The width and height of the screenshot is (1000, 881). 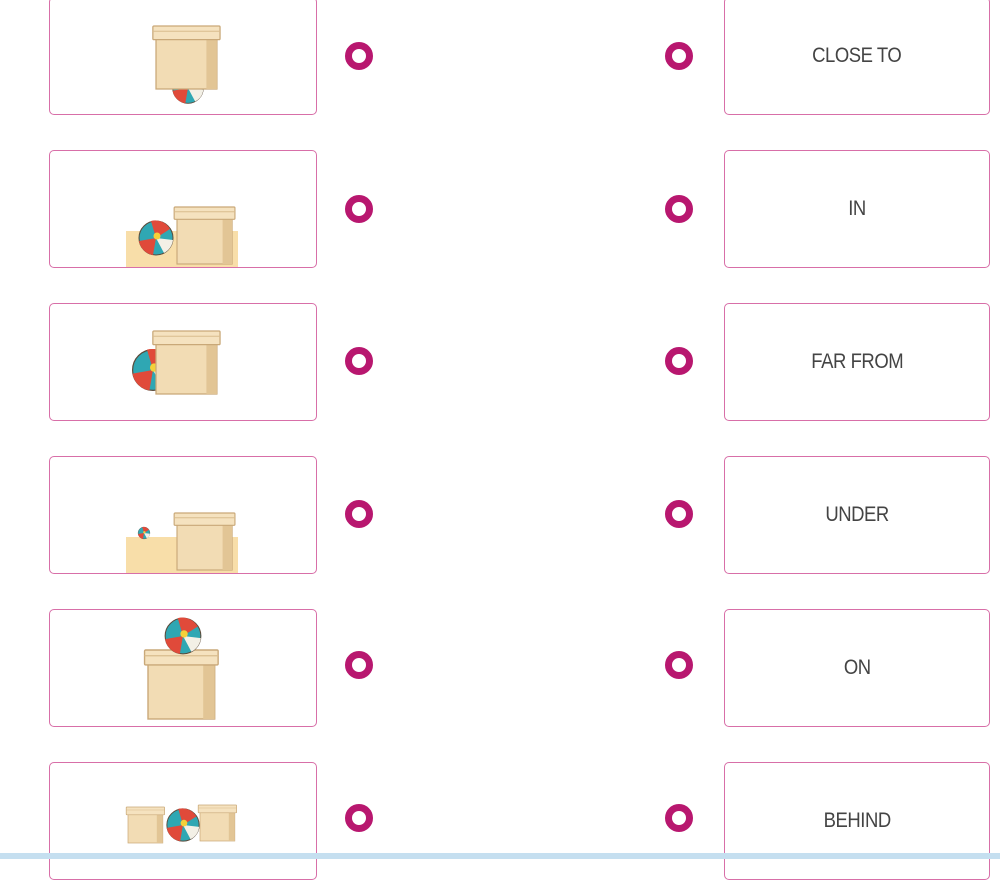 I want to click on word-card-6: BEHIND, so click(x=857, y=821).